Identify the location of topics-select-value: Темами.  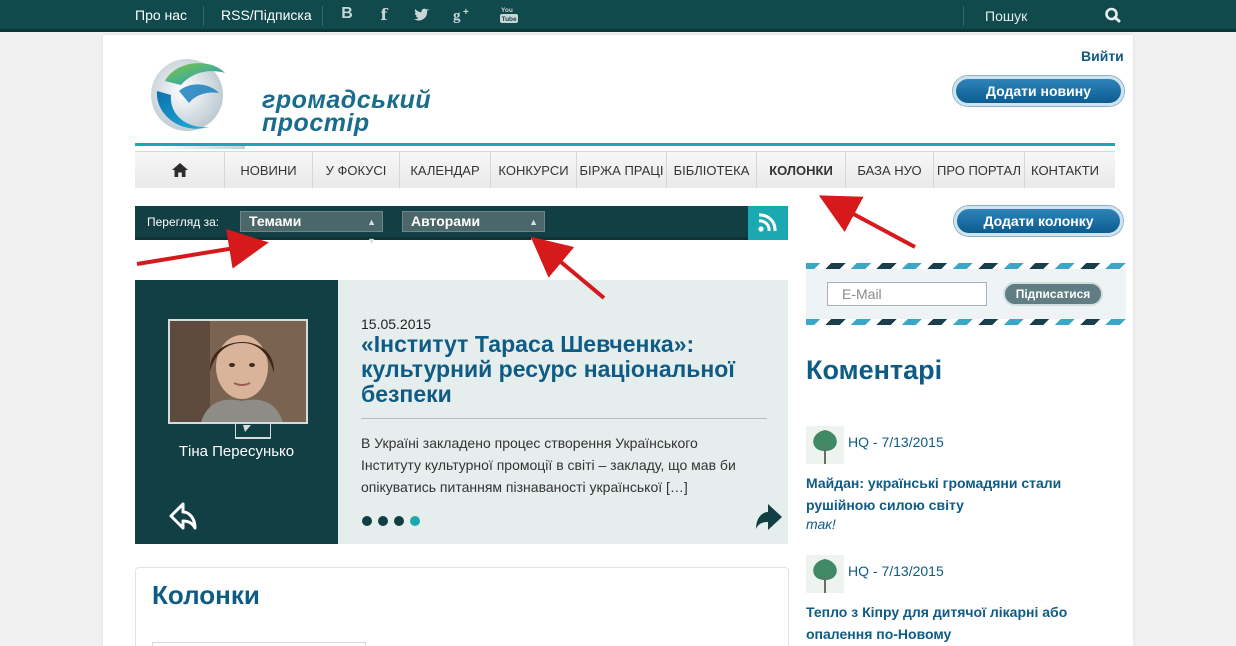
(275, 221).